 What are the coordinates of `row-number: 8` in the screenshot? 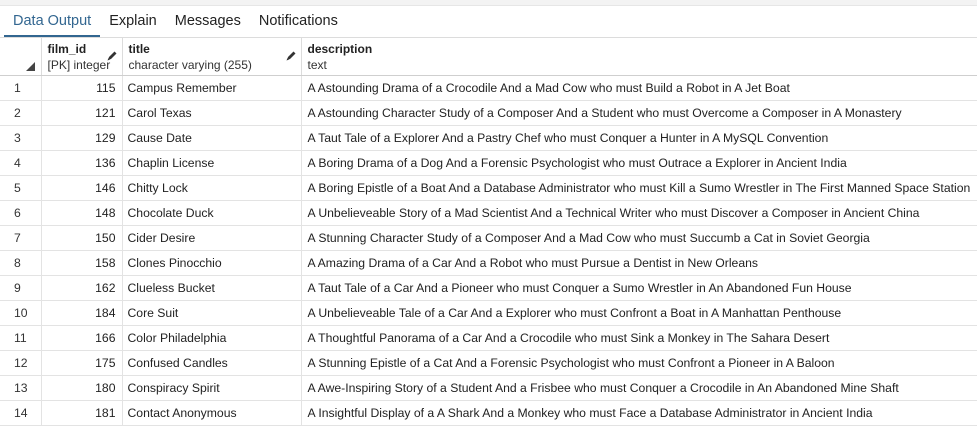 It's located at (21, 263).